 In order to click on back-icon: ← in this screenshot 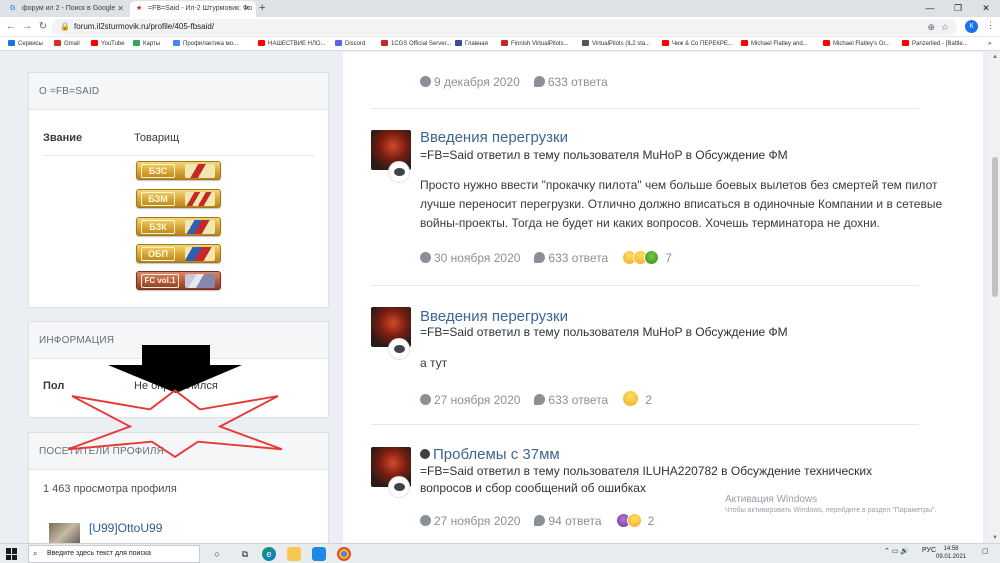, I will do `click(11, 27)`.